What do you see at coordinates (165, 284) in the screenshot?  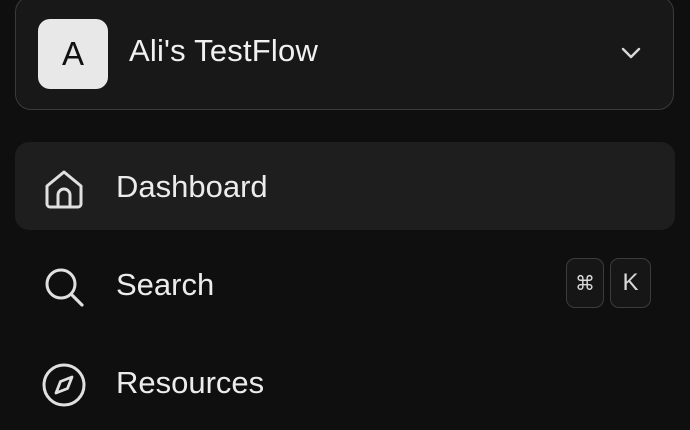 I see `sidebar-item-label: Search` at bounding box center [165, 284].